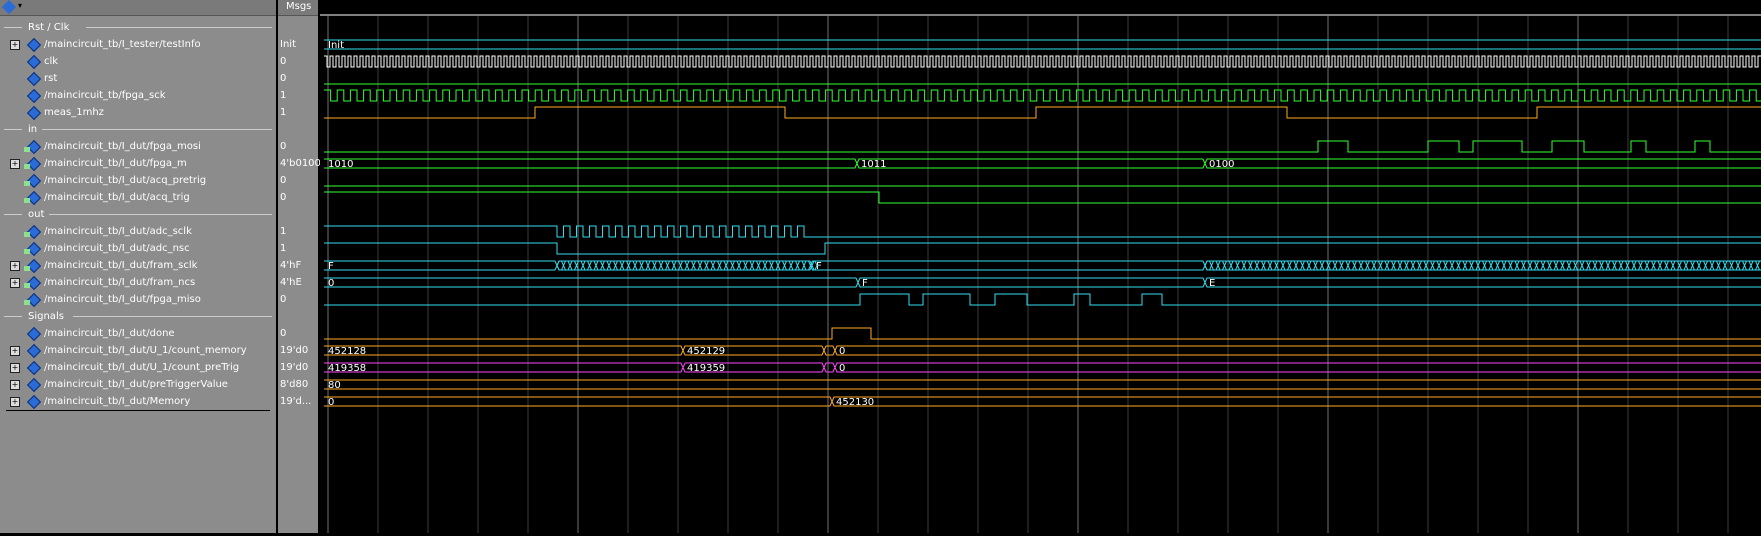  What do you see at coordinates (138, 384) in the screenshot?
I see `signal-row-preTriggerValue: + /maincircuit_tb/I_dut/preTriggerValue` at bounding box center [138, 384].